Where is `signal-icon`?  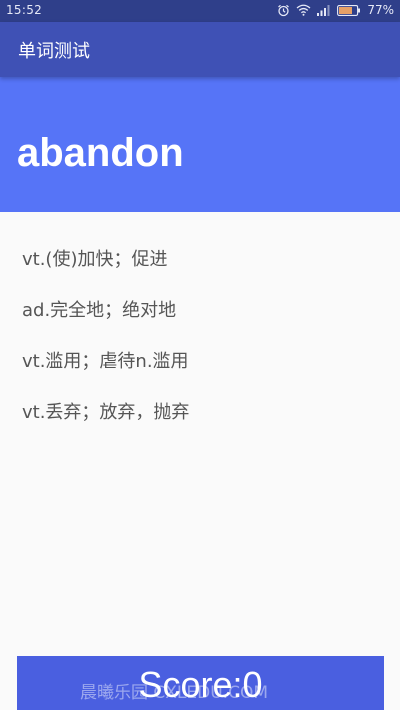
signal-icon is located at coordinates (324, 10).